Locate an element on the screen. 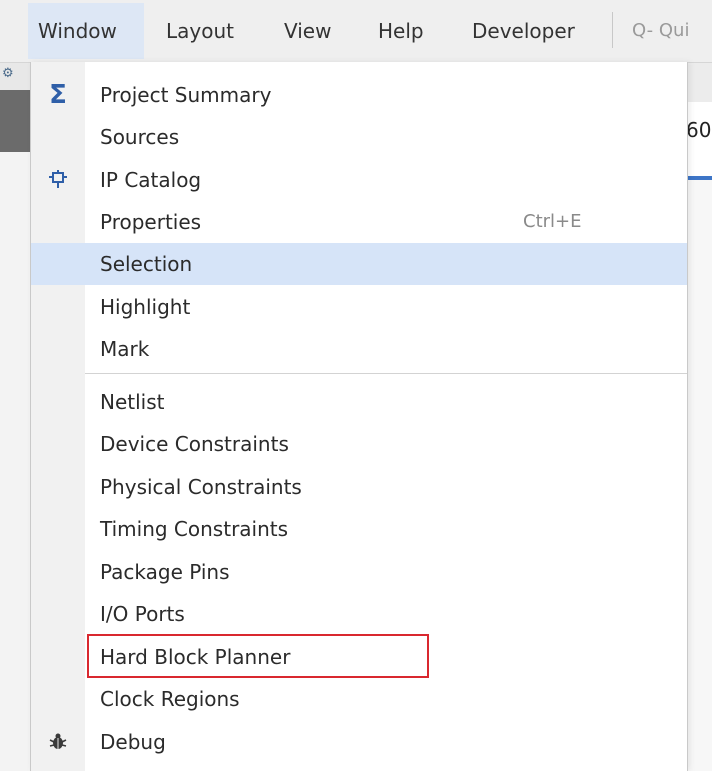  background-header-panel is located at coordinates (15, 121).